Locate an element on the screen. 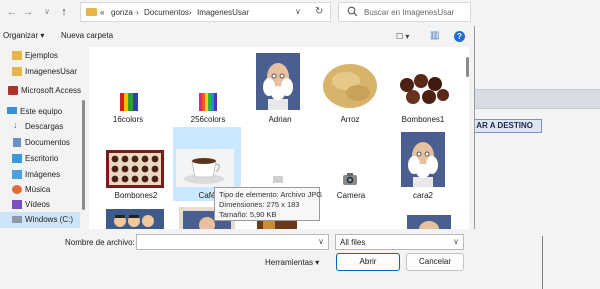 The image size is (600, 289). back-button: ← is located at coordinates (12, 12).